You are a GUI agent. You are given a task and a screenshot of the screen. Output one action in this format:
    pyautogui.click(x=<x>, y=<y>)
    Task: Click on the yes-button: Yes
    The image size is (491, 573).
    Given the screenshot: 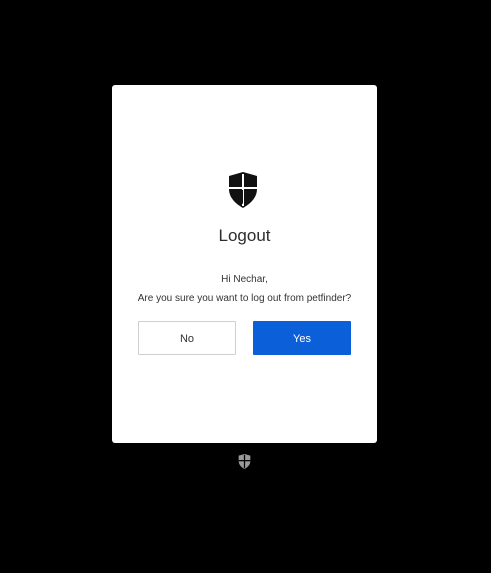 What is the action you would take?
    pyautogui.click(x=302, y=338)
    